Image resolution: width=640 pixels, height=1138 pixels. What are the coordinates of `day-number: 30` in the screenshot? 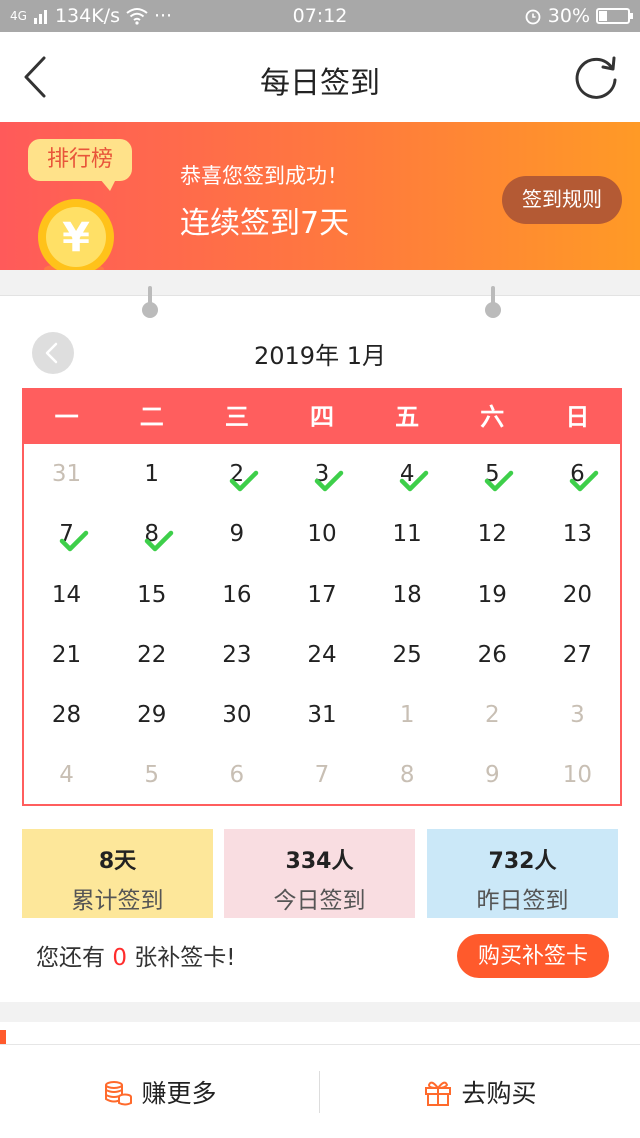 It's located at (237, 715).